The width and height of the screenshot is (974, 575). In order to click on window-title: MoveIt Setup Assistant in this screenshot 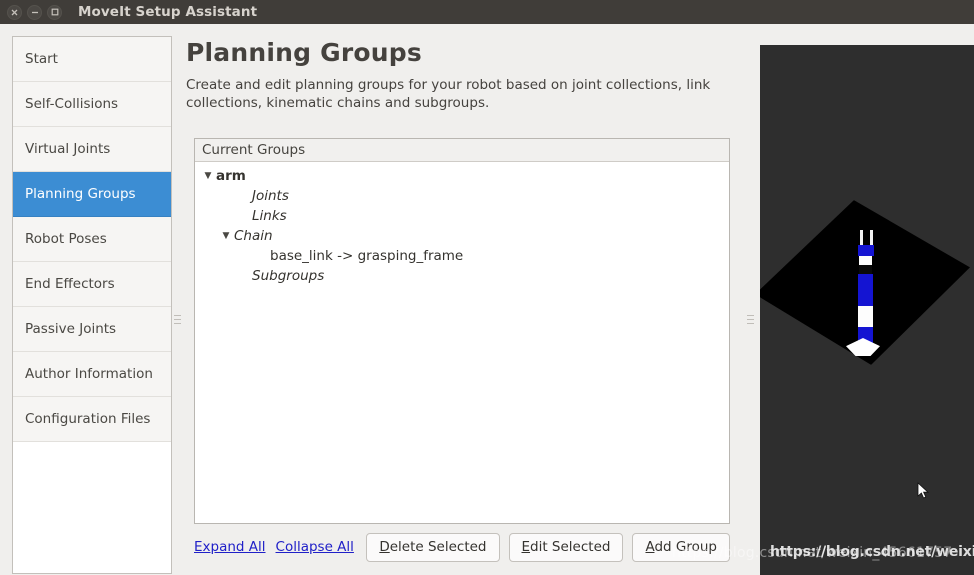, I will do `click(168, 12)`.